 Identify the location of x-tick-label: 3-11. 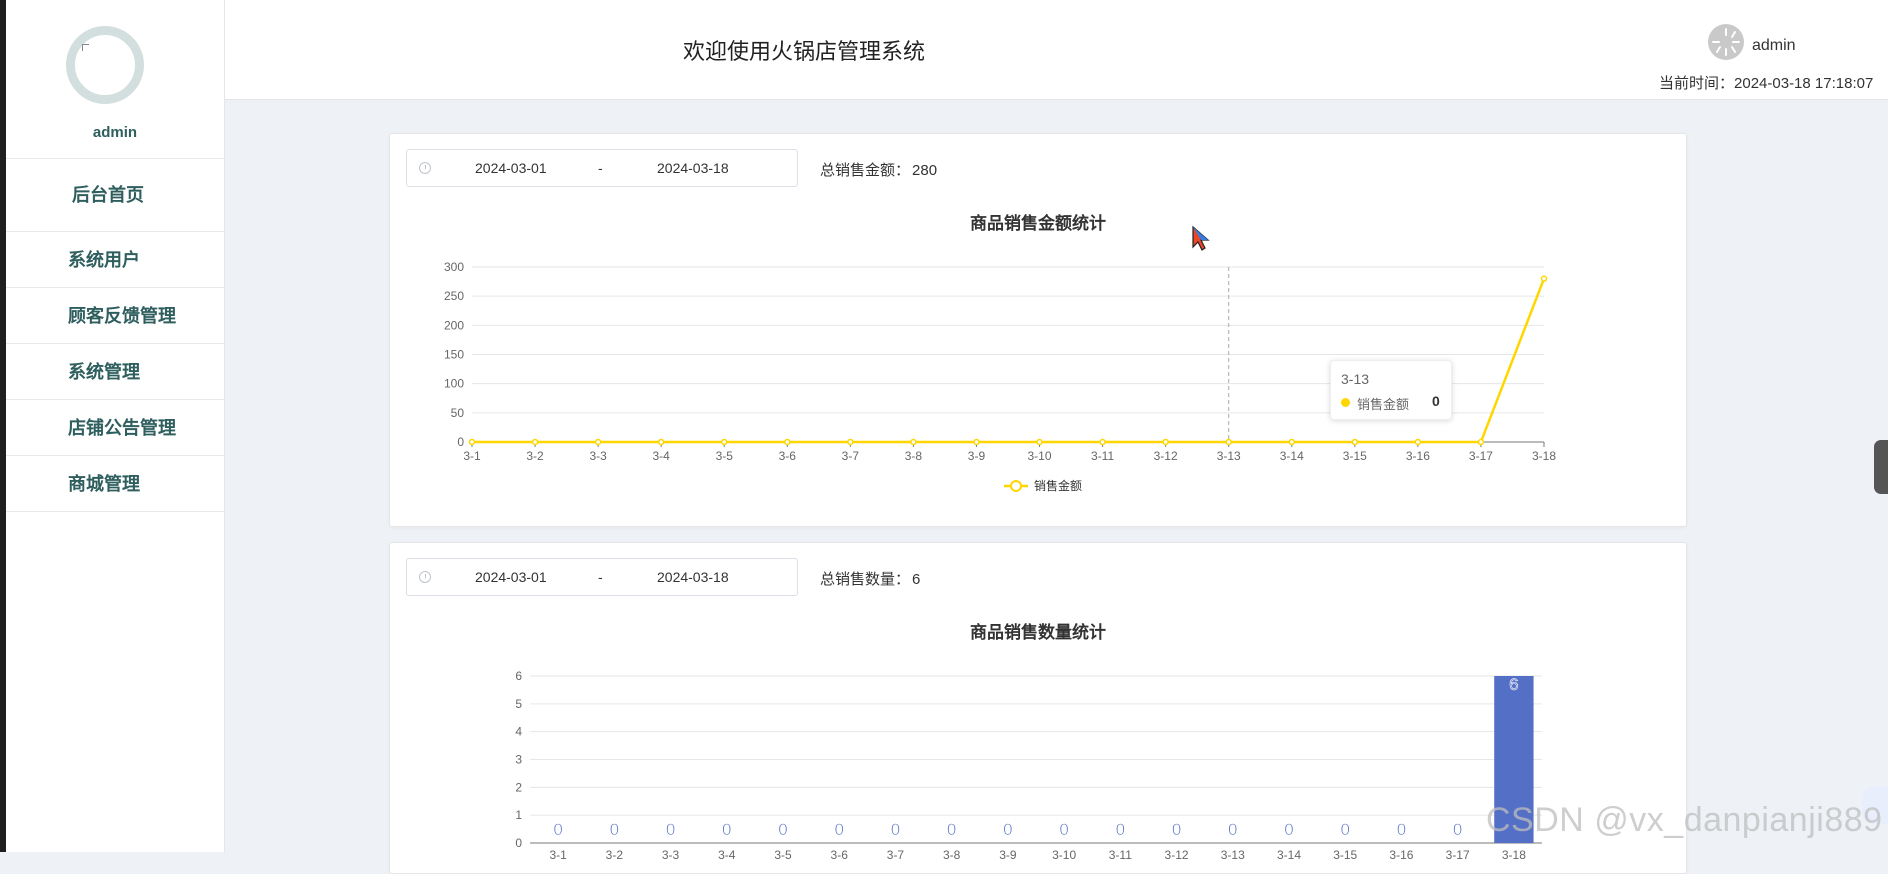
(1102, 456).